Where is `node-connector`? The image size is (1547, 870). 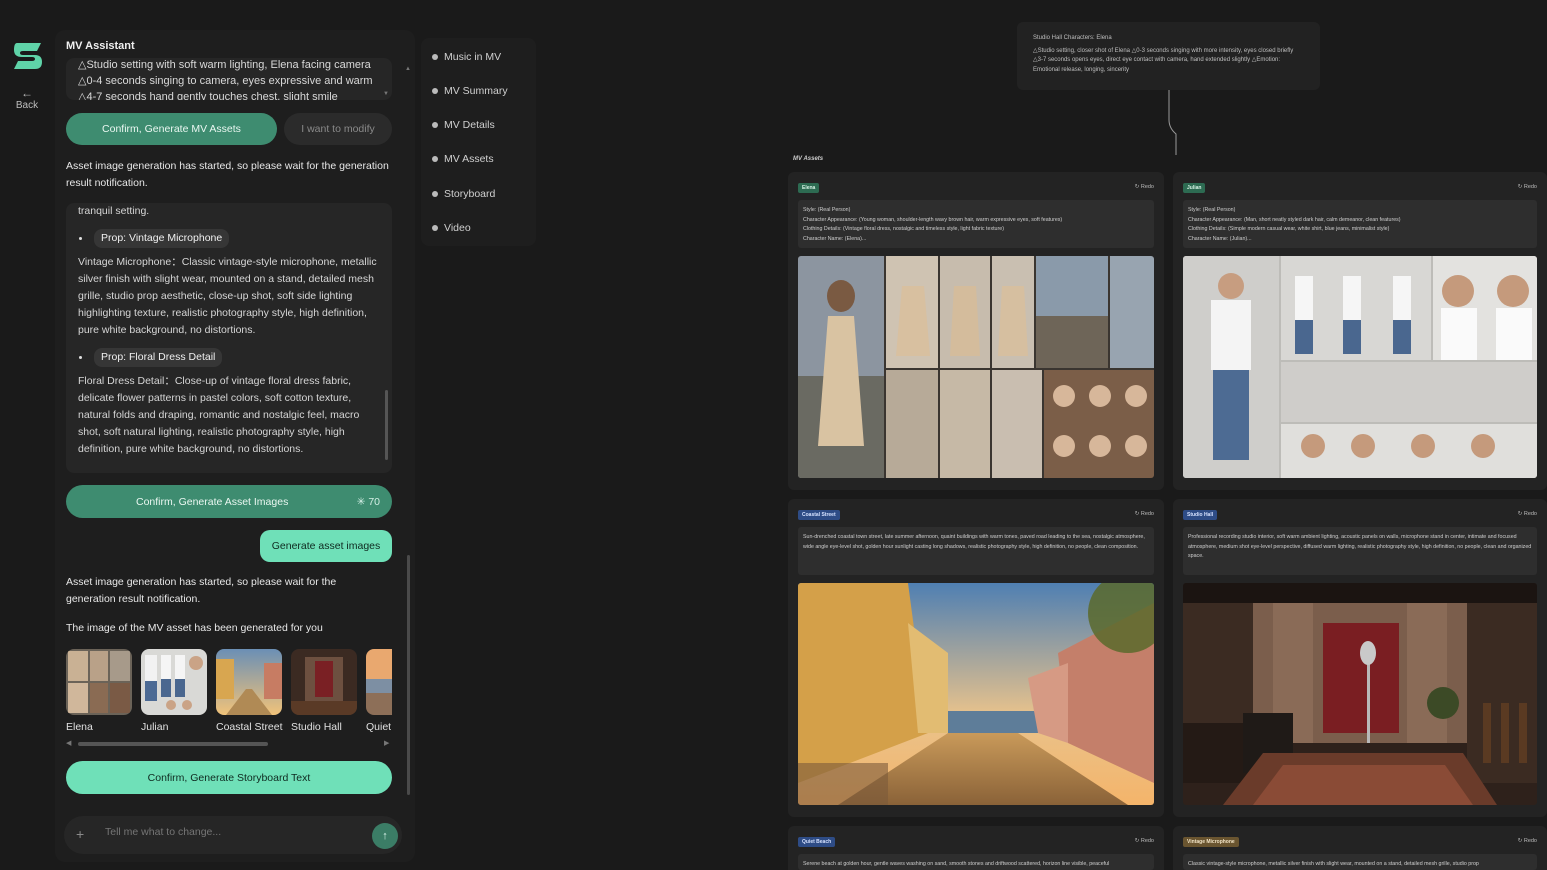 node-connector is located at coordinates (1172, 122).